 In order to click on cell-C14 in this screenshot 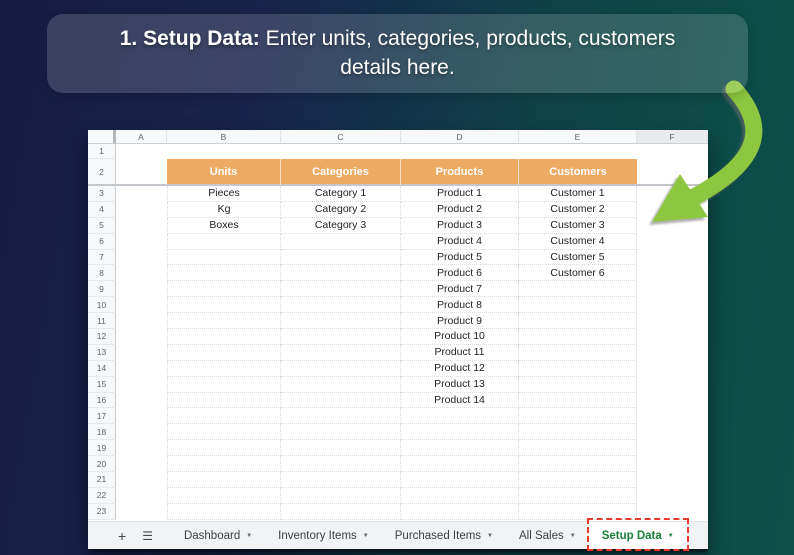, I will do `click(341, 368)`.